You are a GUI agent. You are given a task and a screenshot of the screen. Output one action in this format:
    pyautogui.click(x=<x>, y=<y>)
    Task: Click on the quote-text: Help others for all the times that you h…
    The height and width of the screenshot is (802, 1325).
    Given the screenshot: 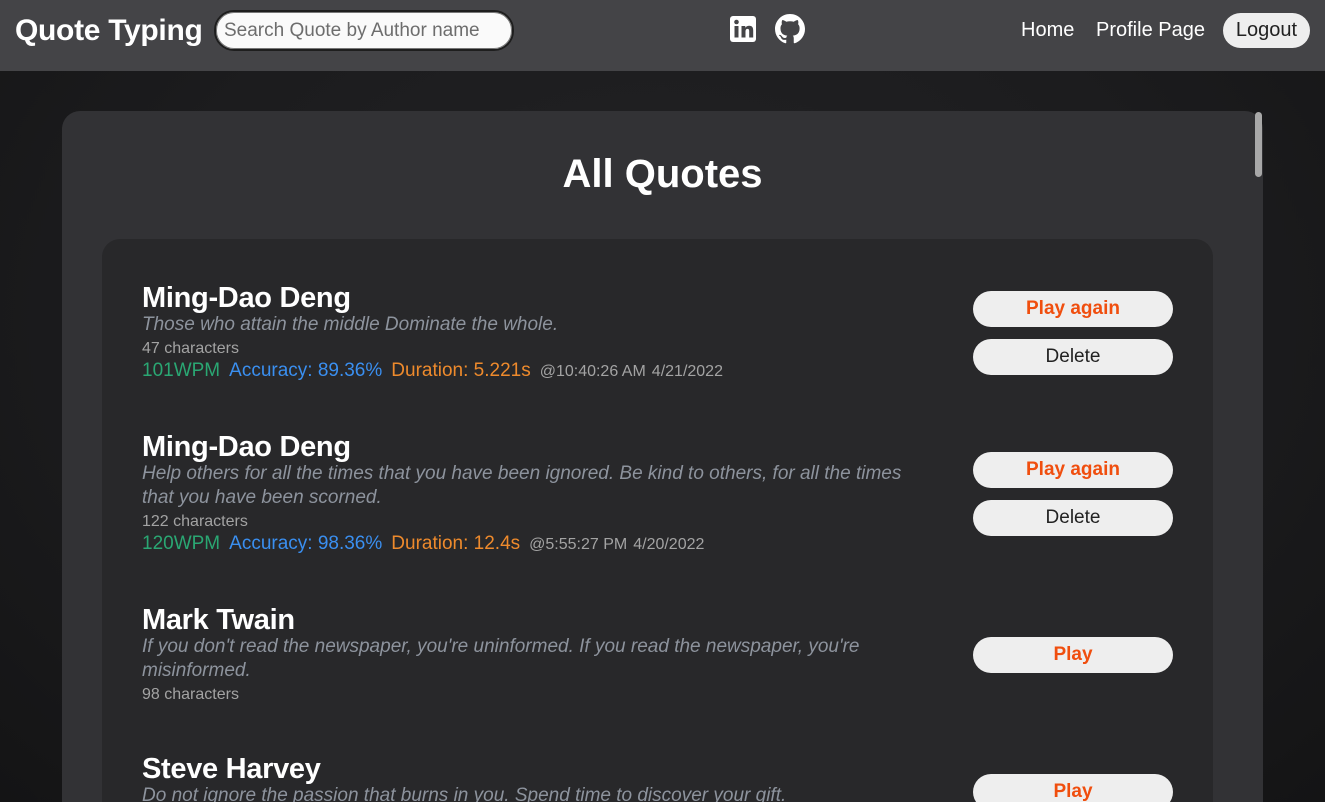 What is the action you would take?
    pyautogui.click(x=522, y=485)
    